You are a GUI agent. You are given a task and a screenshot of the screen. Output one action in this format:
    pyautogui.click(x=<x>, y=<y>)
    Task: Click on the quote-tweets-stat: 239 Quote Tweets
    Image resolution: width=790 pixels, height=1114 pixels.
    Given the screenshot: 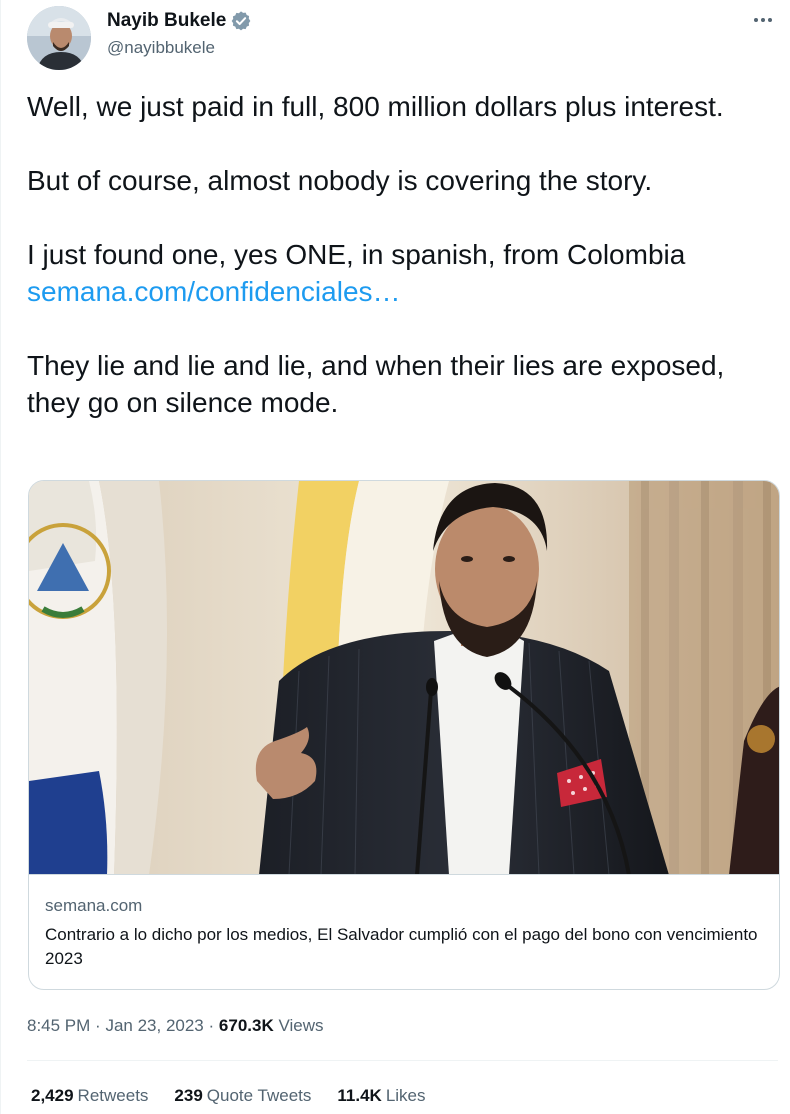 What is the action you would take?
    pyautogui.click(x=242, y=1096)
    